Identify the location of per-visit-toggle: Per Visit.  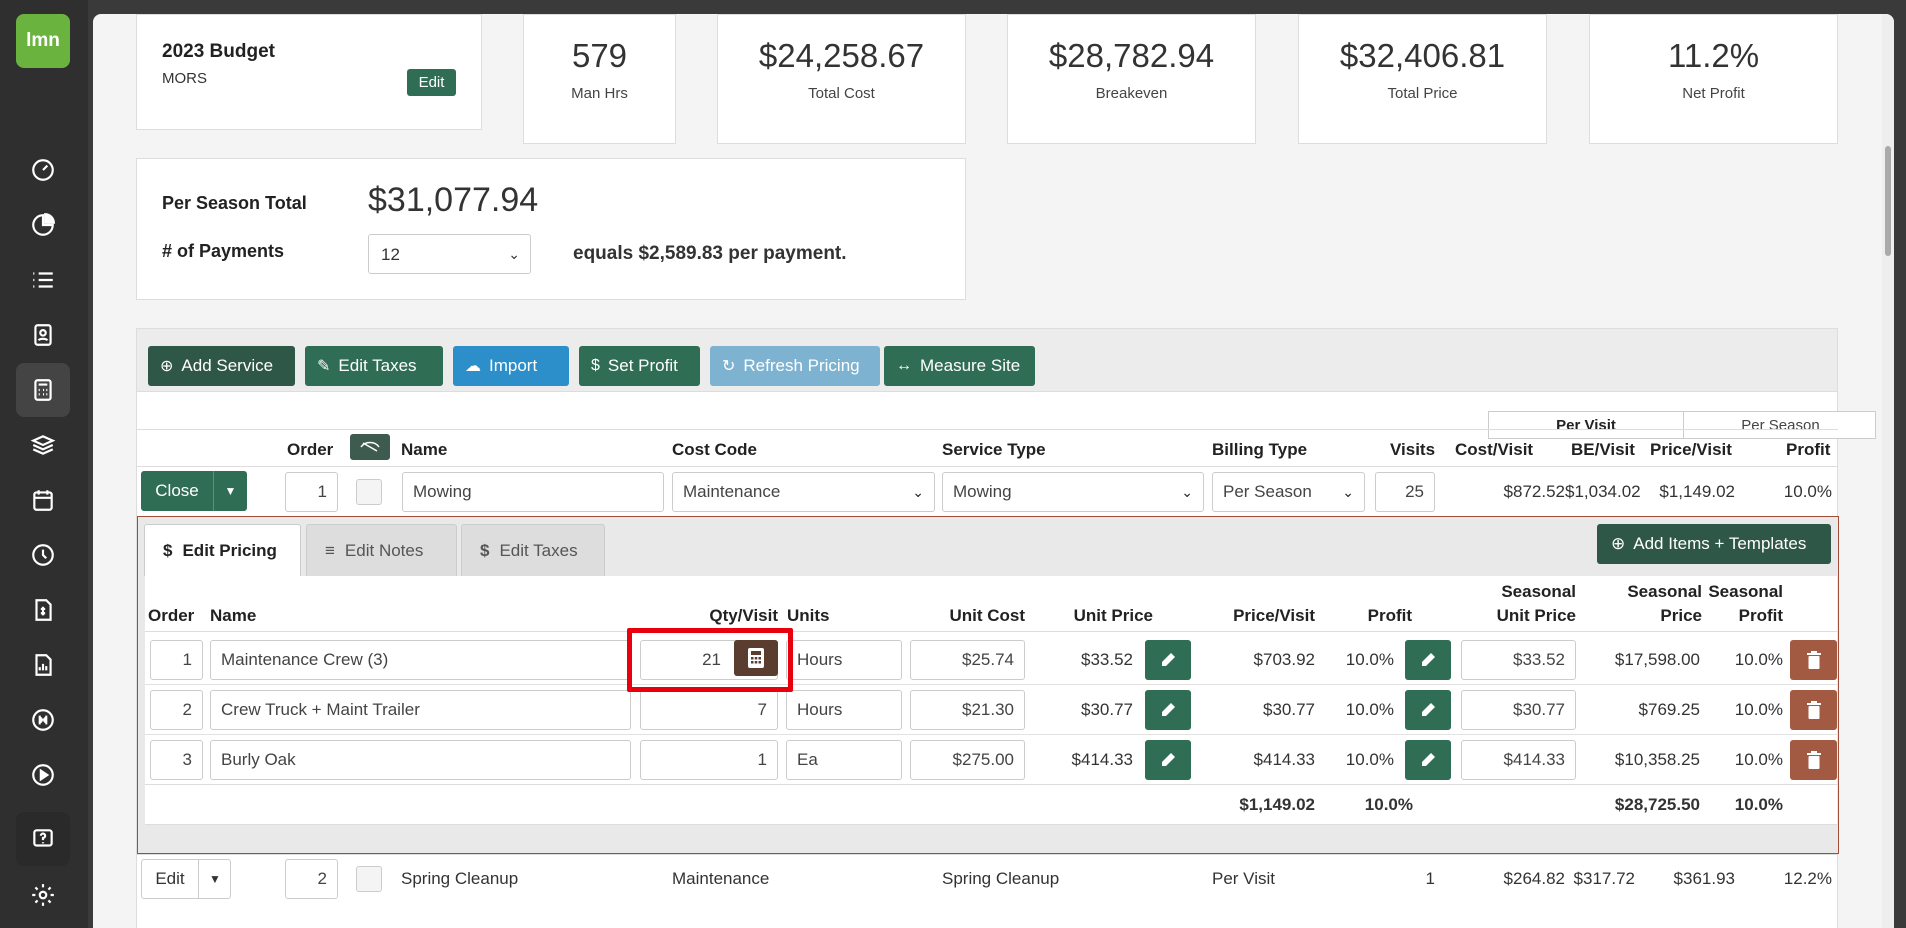
(1586, 425).